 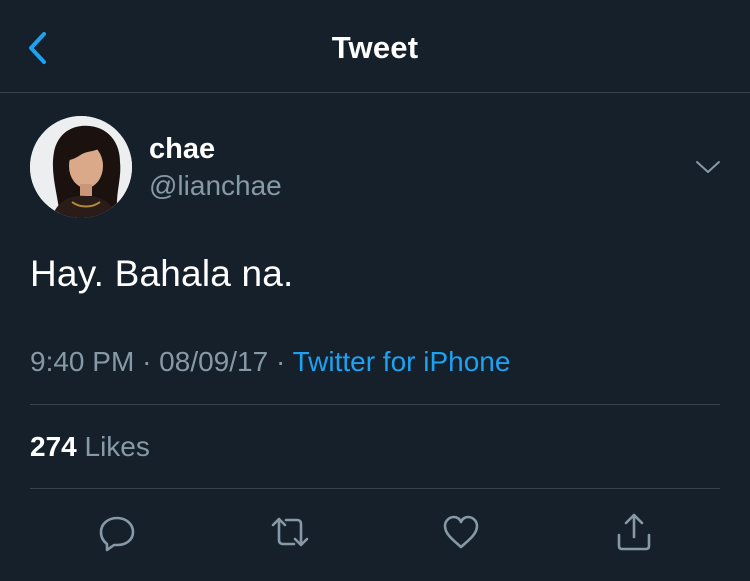 I want to click on profile-photo, so click(x=81, y=167).